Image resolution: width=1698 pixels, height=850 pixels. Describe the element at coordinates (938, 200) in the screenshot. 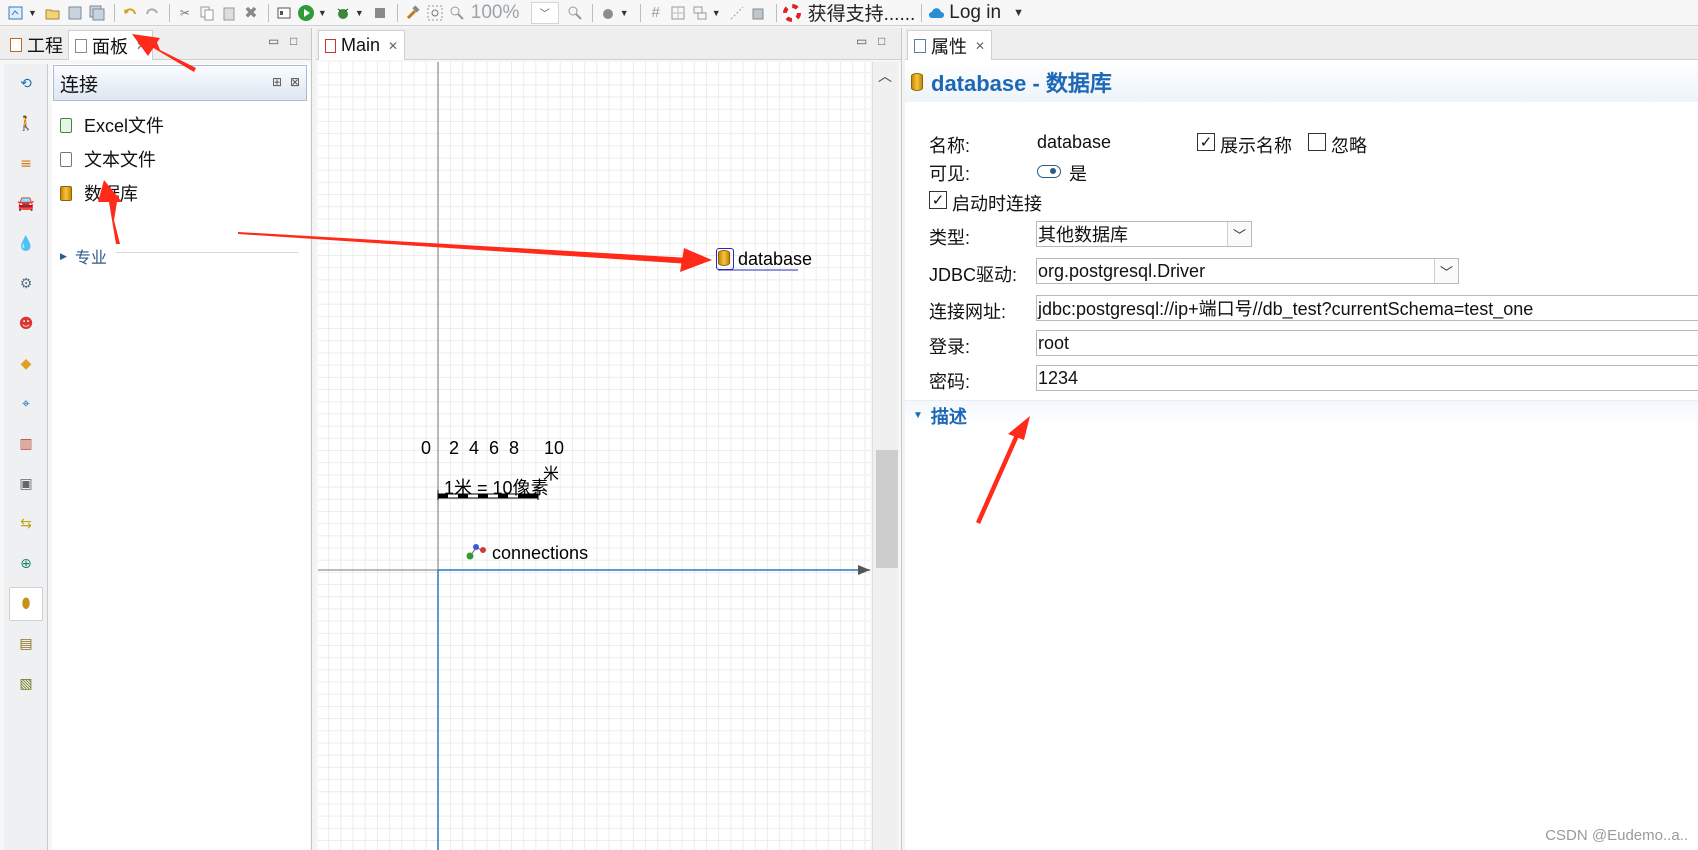

I see `connect-on-start-checkbox: ✓` at that location.